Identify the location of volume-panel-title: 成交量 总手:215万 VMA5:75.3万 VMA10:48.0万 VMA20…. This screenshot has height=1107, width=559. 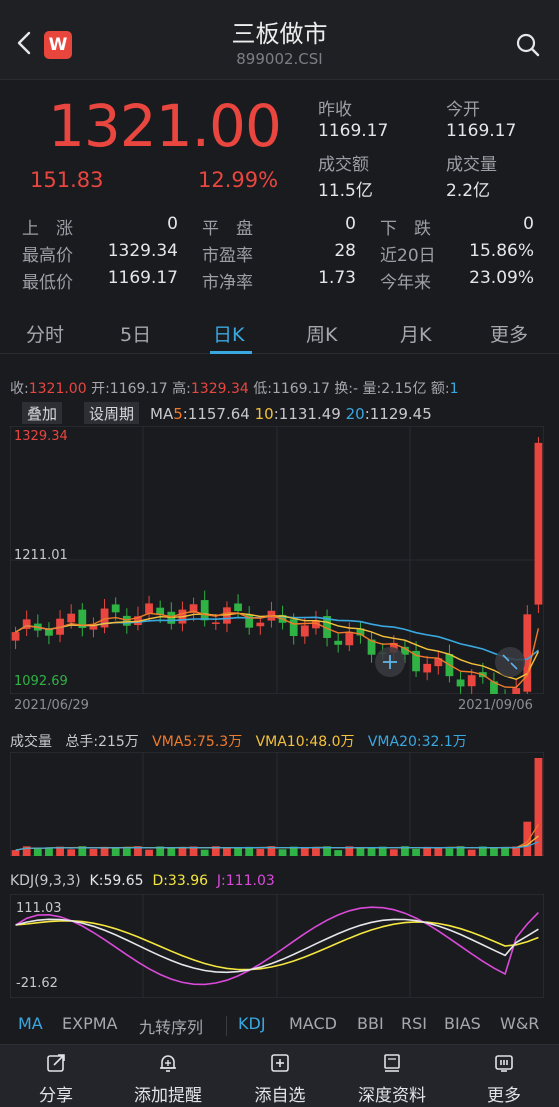
(238, 741).